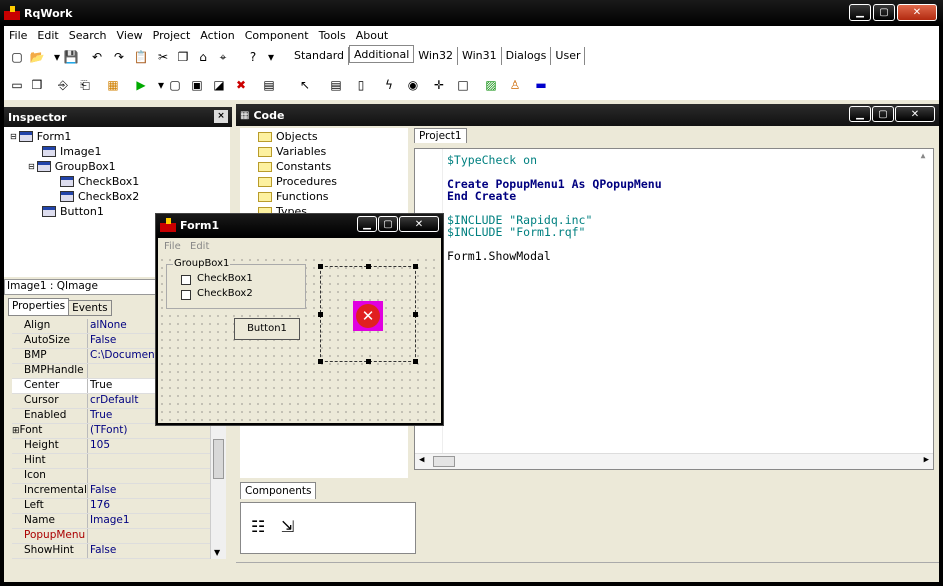  Describe the element at coordinates (90, 308) in the screenshot. I see `tab-events: Events` at that location.